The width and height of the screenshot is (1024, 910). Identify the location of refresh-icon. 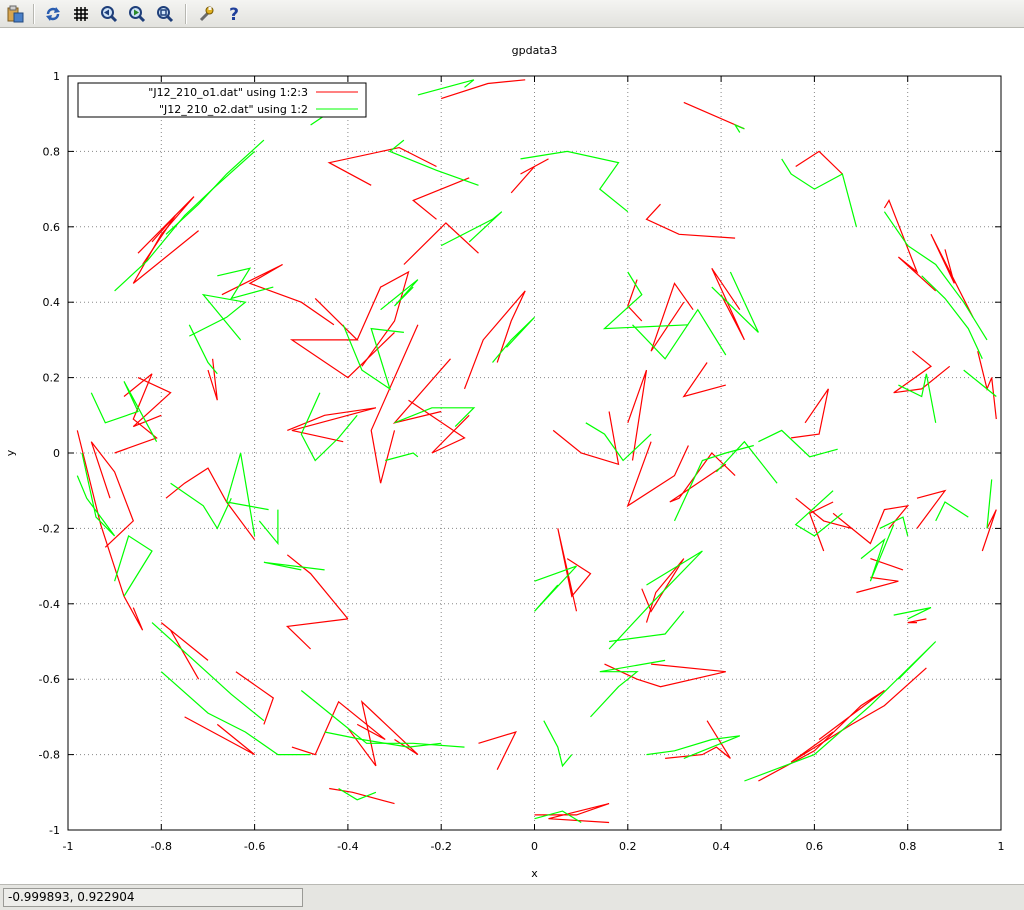
(53, 14).